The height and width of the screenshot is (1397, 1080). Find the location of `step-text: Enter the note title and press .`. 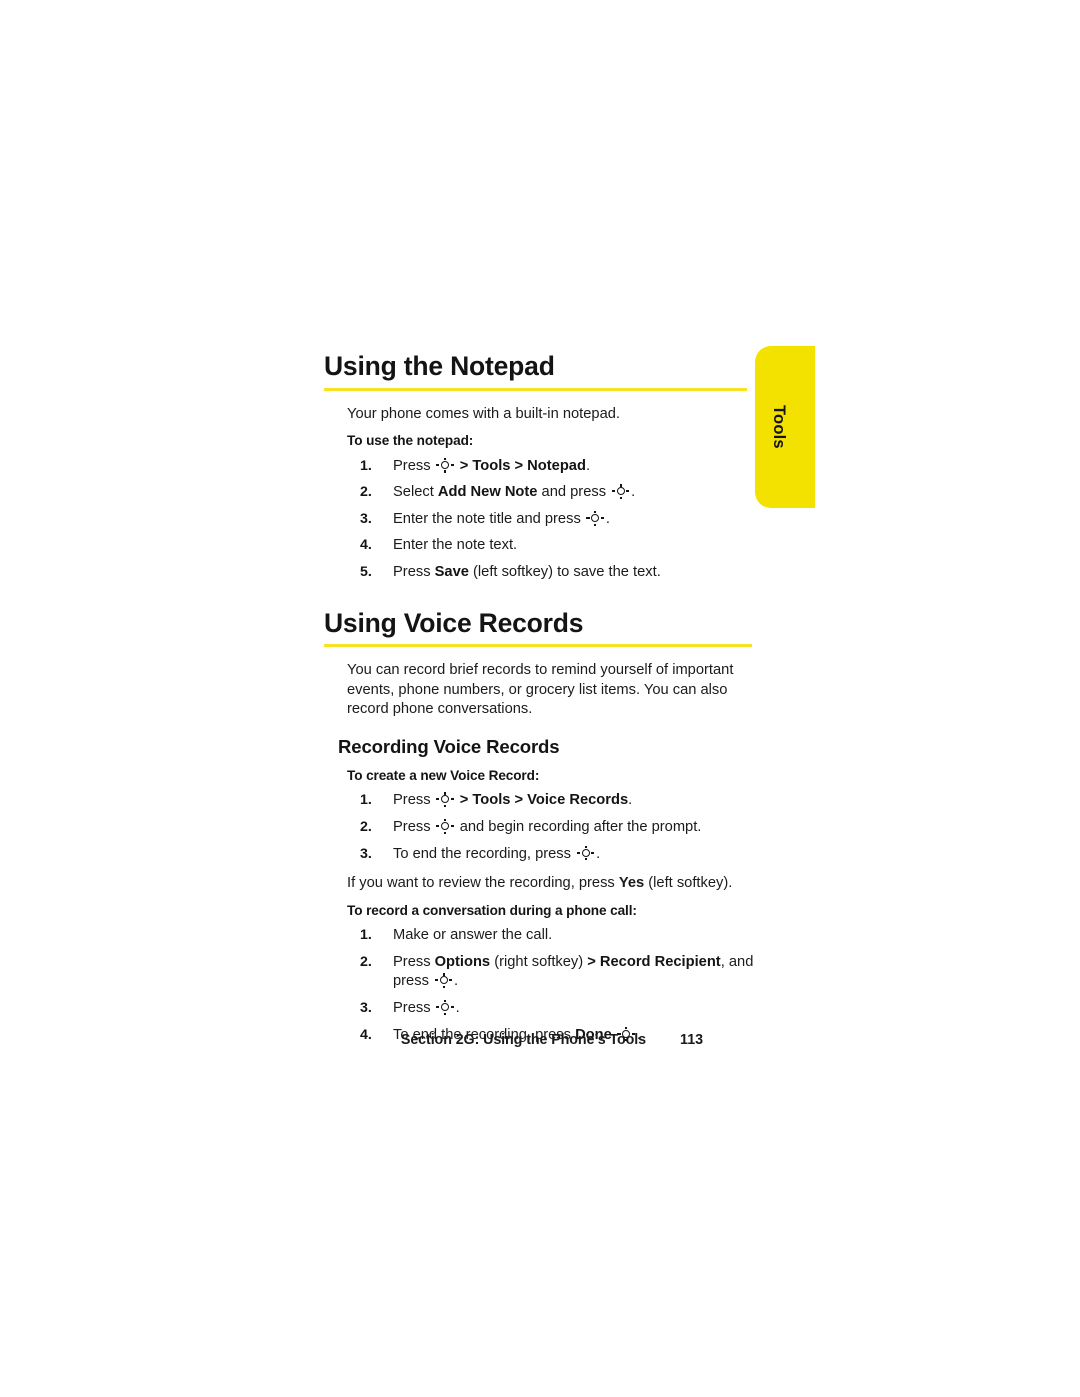

step-text: Enter the note title and press . is located at coordinates (501, 518).